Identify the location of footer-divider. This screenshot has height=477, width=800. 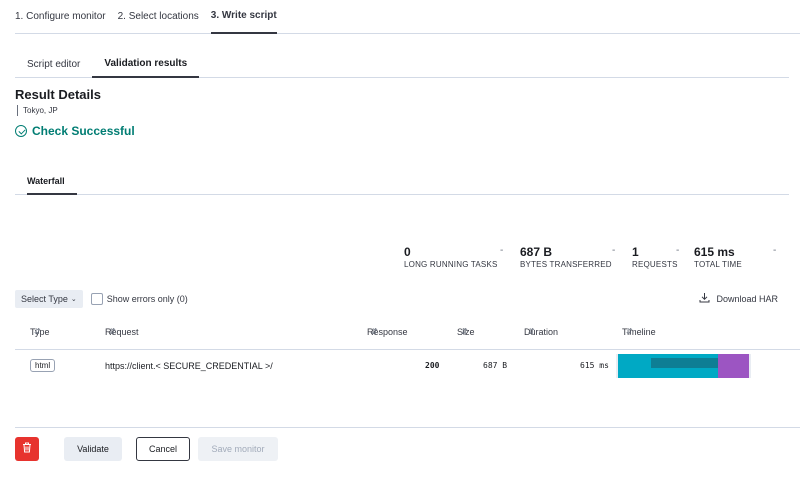
(407, 427).